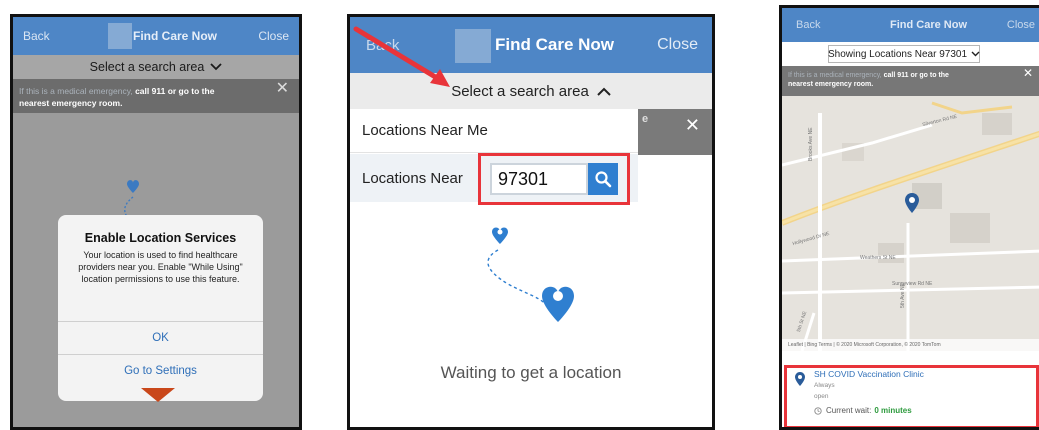  What do you see at coordinates (530, 274) in the screenshot?
I see `path-illustration` at bounding box center [530, 274].